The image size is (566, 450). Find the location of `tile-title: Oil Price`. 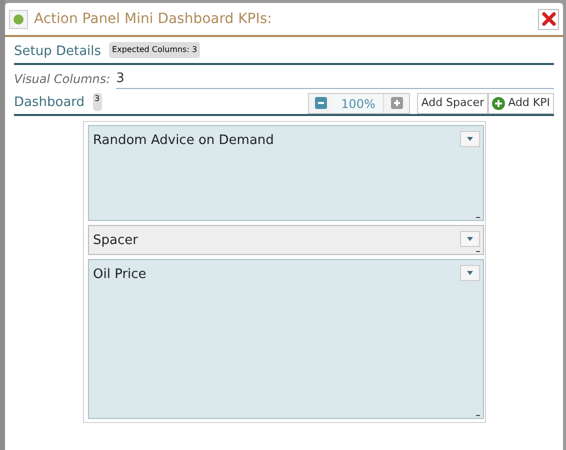

tile-title: Oil Price is located at coordinates (119, 275).